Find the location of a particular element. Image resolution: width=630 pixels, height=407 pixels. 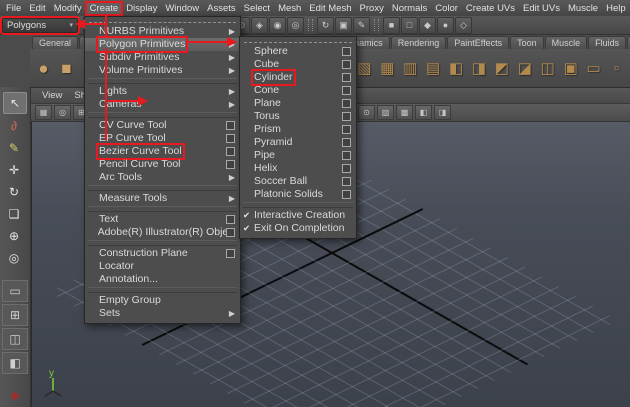

separator is located at coordinates (376, 25).